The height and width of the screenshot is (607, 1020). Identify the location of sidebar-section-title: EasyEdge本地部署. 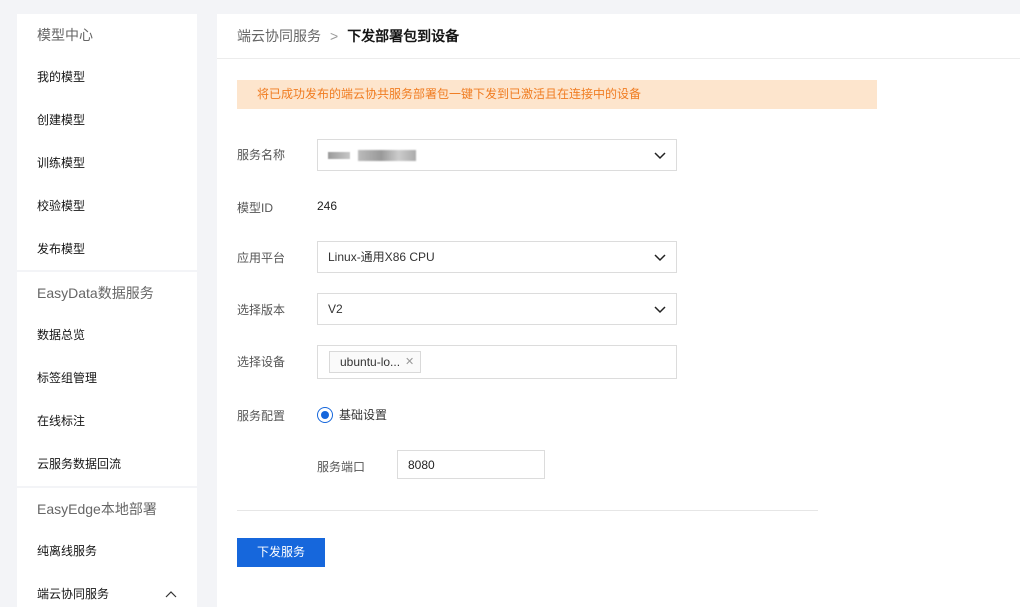
(97, 509).